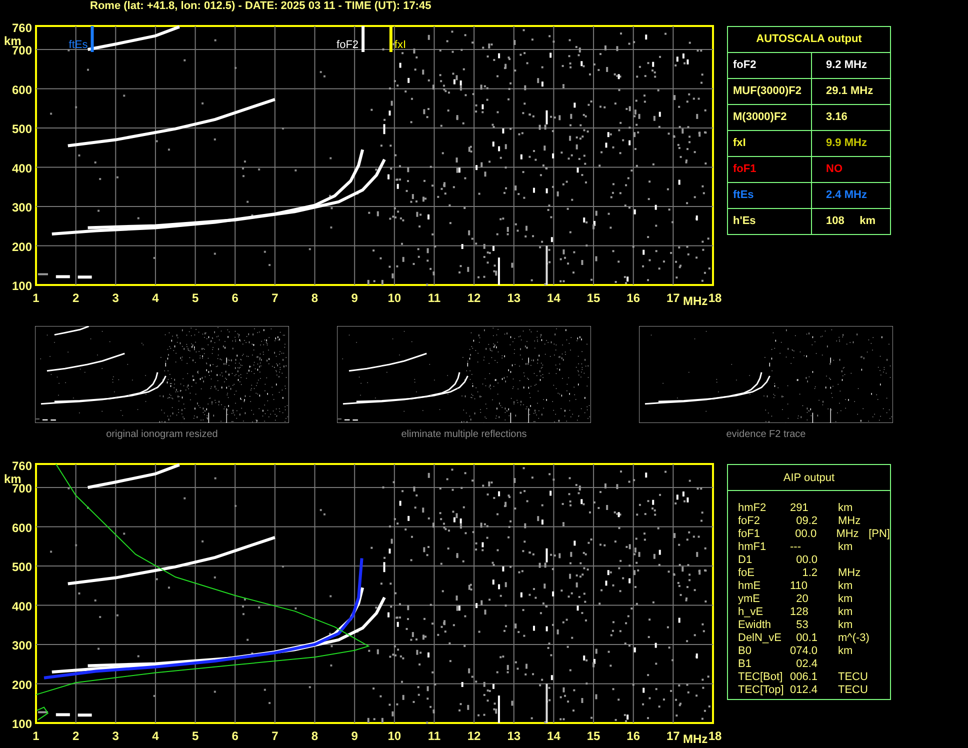 This screenshot has width=968, height=748. What do you see at coordinates (804, 651) in the screenshot?
I see `parameter-value: 074.0` at bounding box center [804, 651].